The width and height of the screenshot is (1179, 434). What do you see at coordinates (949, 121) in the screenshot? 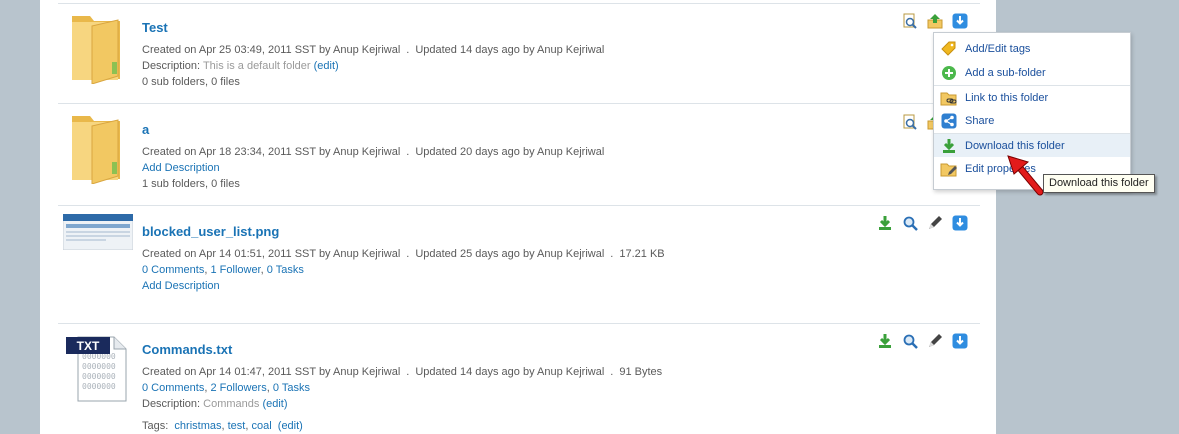
I see `share-icon` at bounding box center [949, 121].